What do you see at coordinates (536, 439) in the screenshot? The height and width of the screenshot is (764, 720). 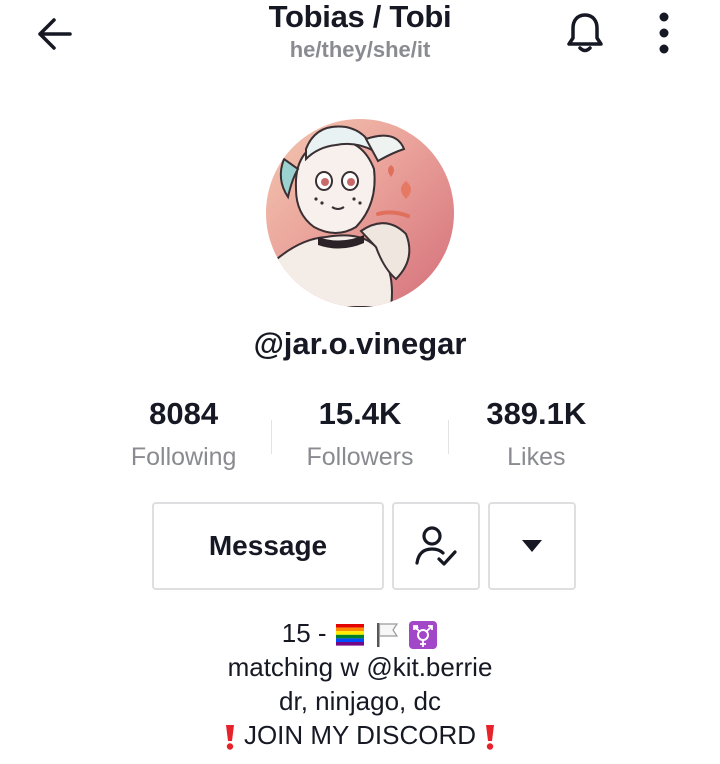 I see `stat-likes: 389.1K Likes` at bounding box center [536, 439].